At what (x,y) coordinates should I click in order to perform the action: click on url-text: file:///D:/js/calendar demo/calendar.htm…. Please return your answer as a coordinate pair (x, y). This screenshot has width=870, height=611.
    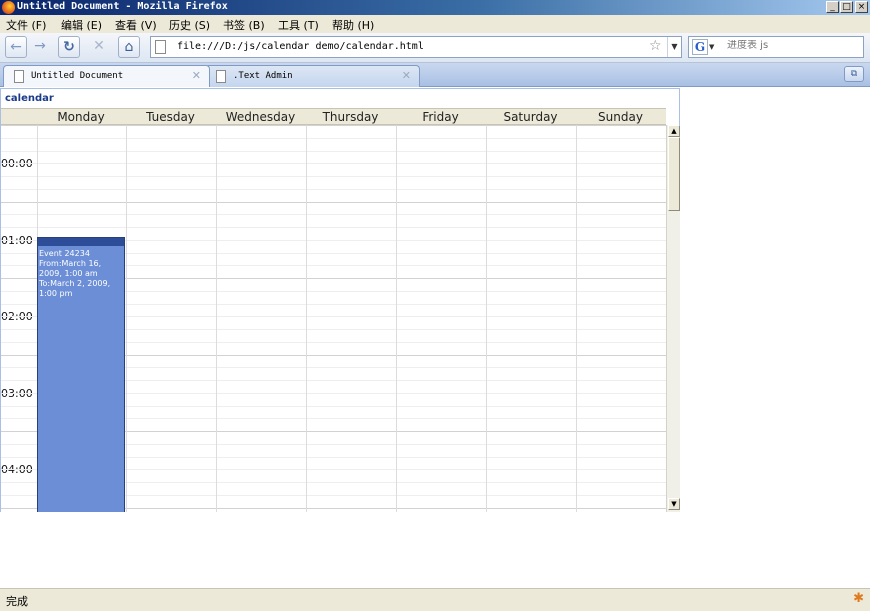
    Looking at the image, I should click on (300, 46).